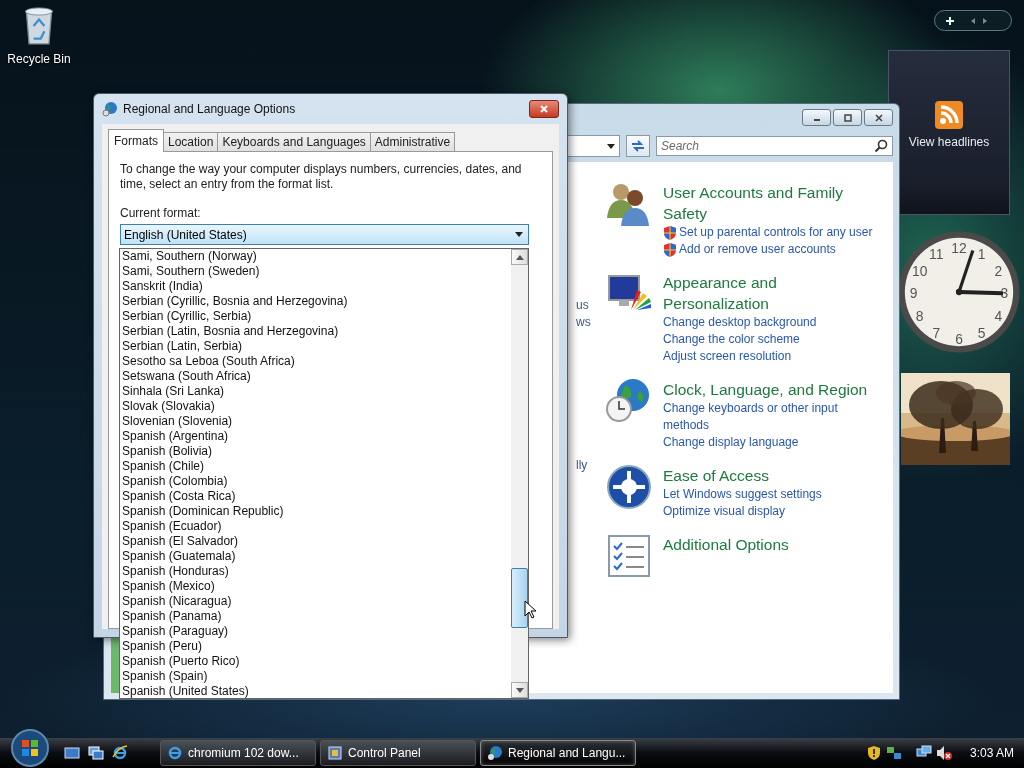 This screenshot has width=1024, height=768. I want to click on task-link: Optimize visual display, so click(724, 511).